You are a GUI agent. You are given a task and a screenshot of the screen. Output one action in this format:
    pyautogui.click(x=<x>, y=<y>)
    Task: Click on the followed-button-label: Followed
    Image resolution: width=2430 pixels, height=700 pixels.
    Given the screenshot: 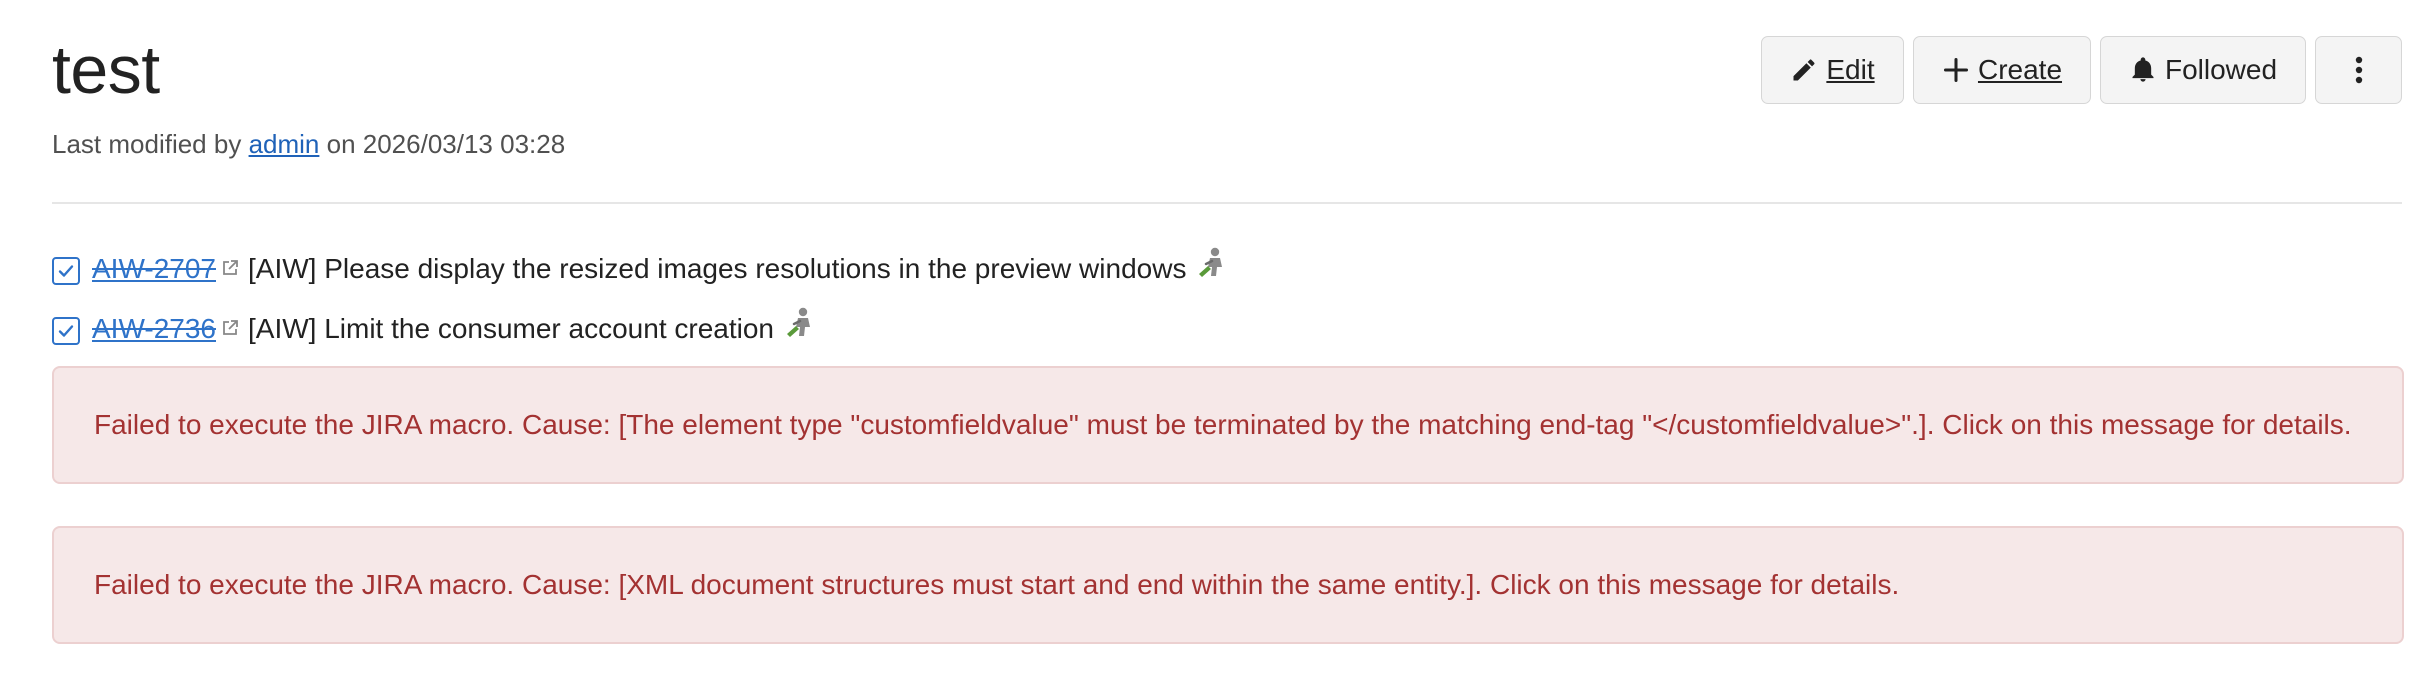 What is the action you would take?
    pyautogui.click(x=2221, y=69)
    